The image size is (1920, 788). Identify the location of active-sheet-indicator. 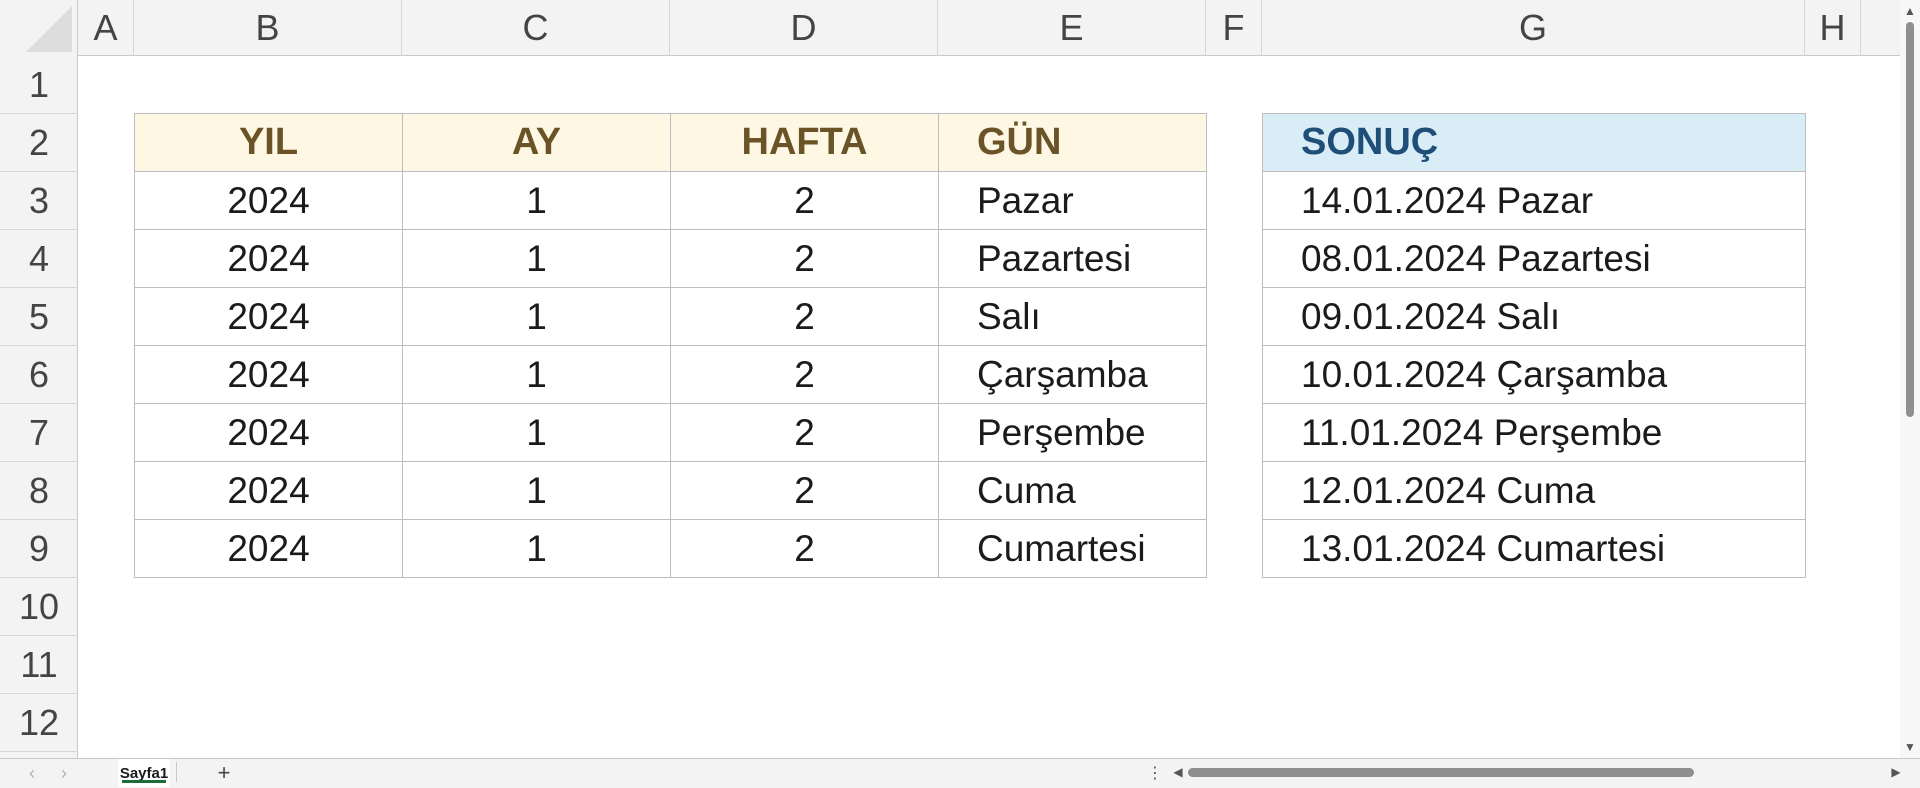
(144, 781).